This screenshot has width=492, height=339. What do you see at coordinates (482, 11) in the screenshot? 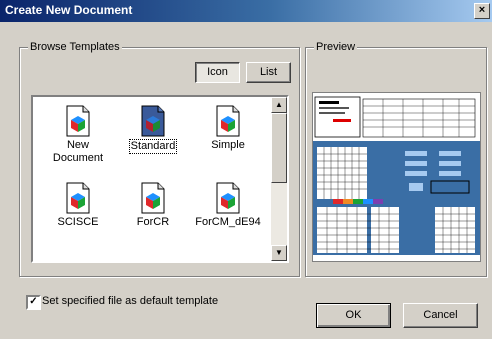
I see `close-button: ×` at bounding box center [482, 11].